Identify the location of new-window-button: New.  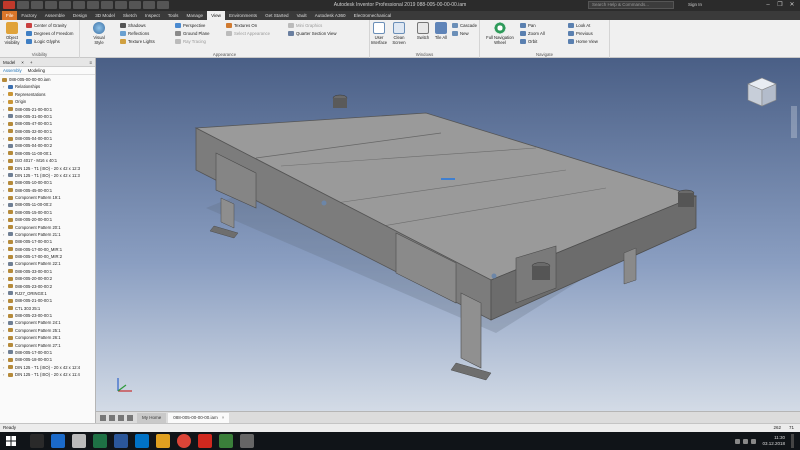
(460, 33).